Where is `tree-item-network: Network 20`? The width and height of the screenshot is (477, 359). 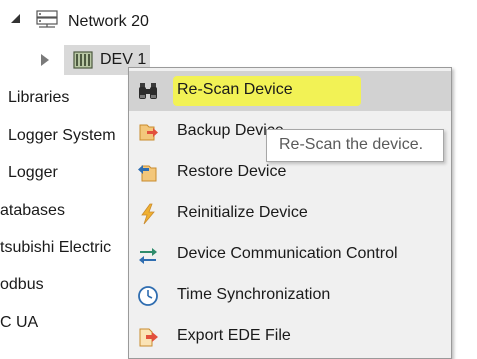
tree-item-network: Network 20 is located at coordinates (108, 22).